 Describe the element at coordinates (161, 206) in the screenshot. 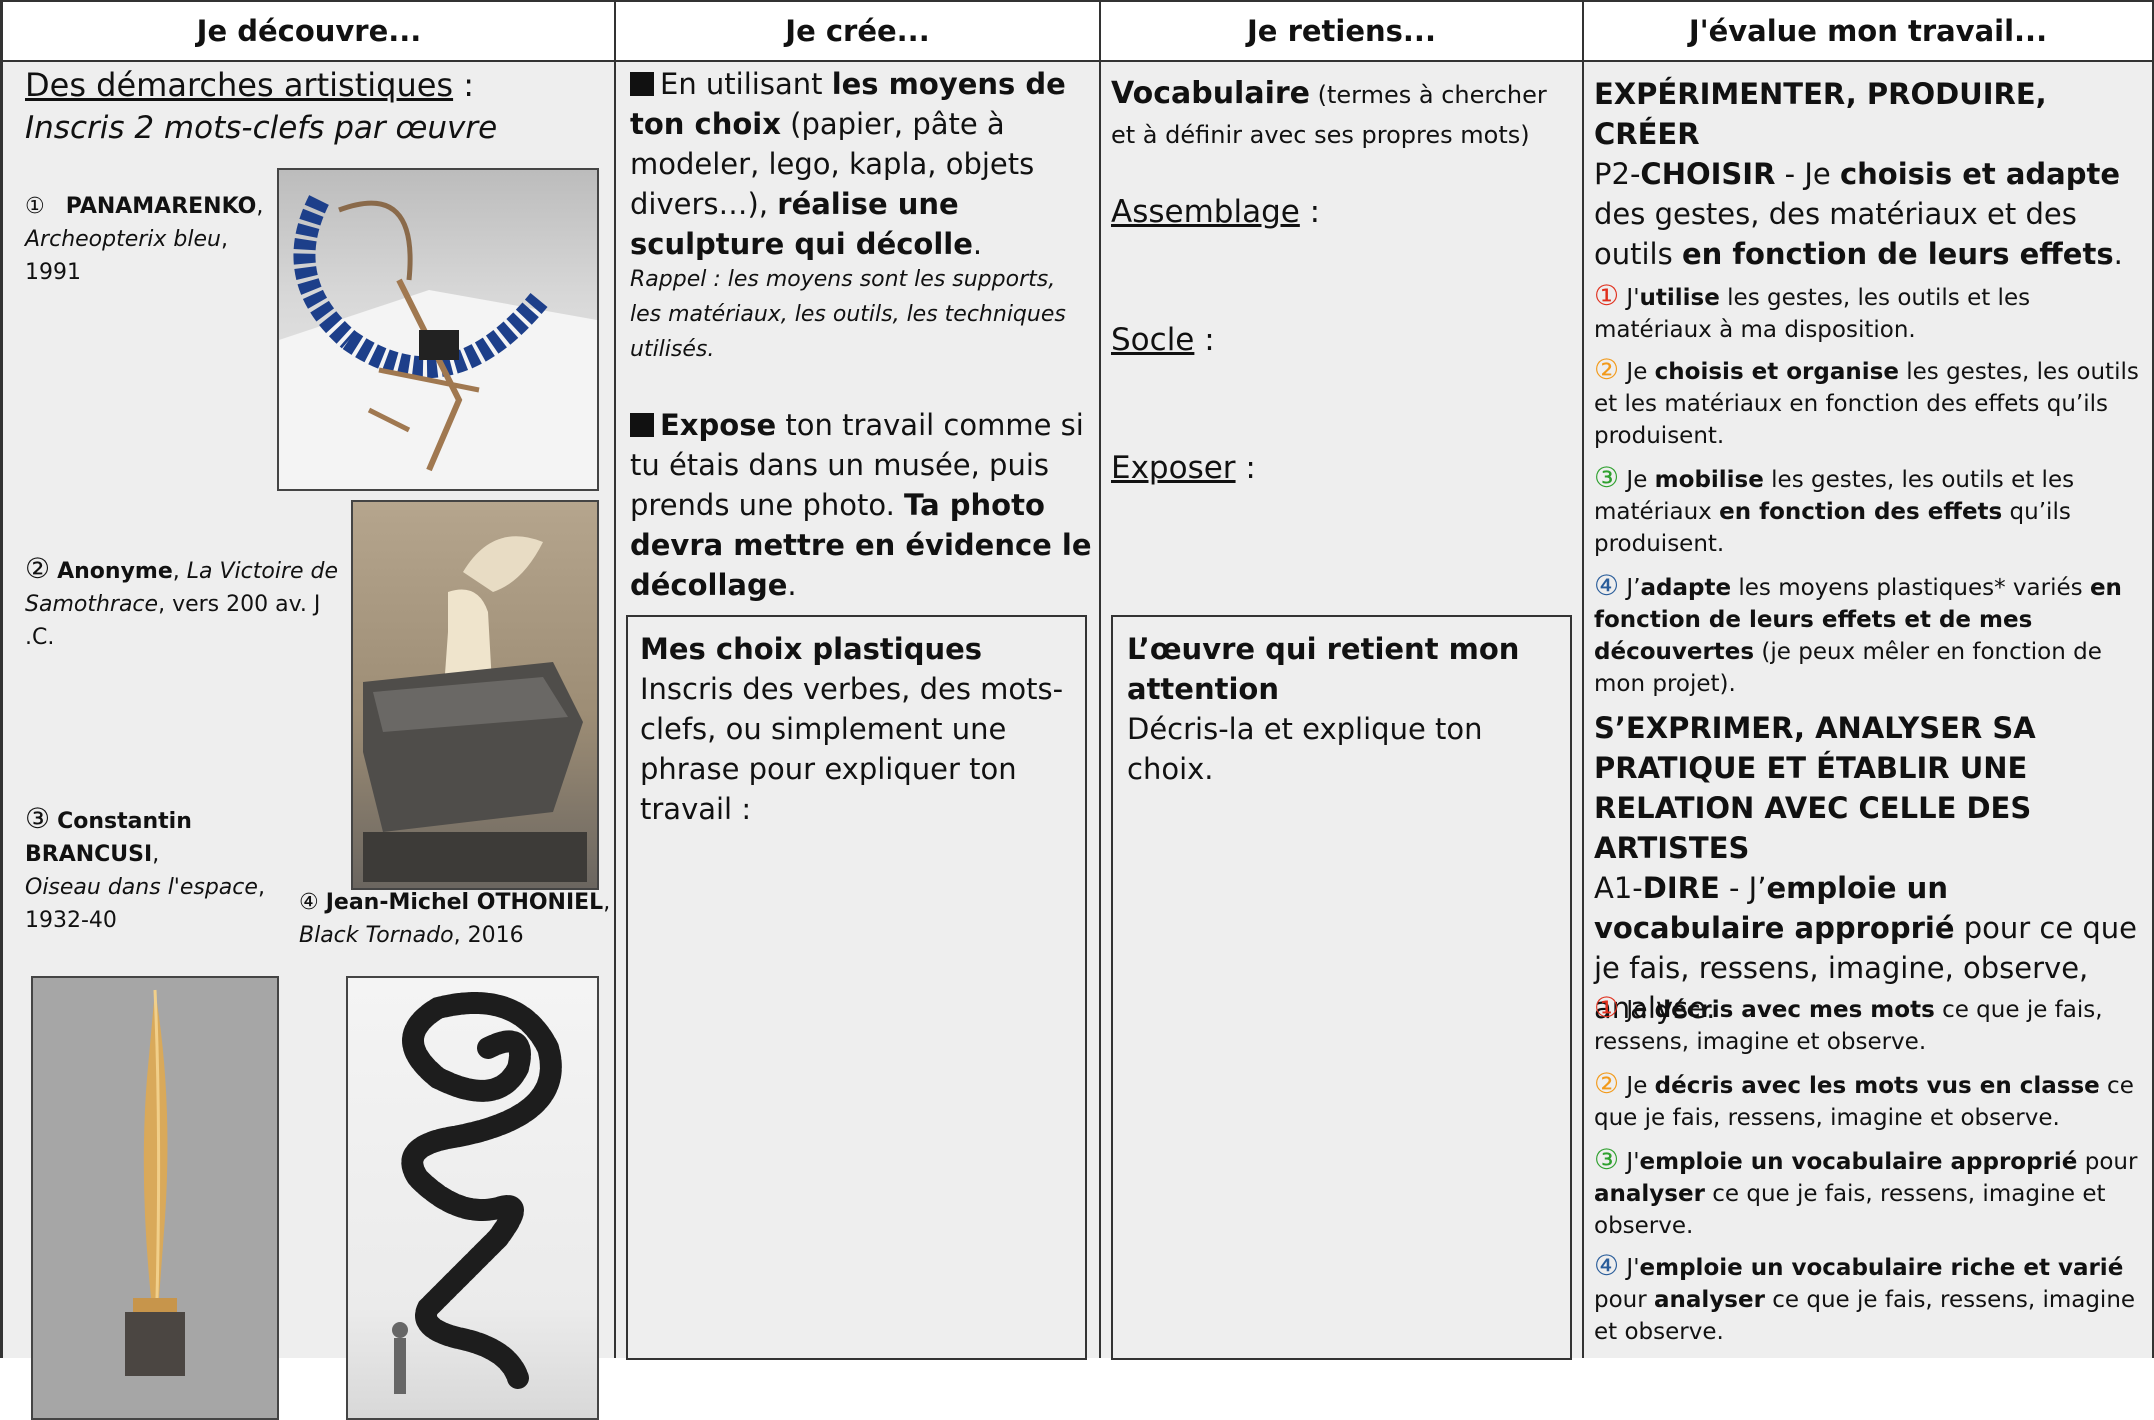

I see `work-1-artist: PANAMARENKO` at that location.